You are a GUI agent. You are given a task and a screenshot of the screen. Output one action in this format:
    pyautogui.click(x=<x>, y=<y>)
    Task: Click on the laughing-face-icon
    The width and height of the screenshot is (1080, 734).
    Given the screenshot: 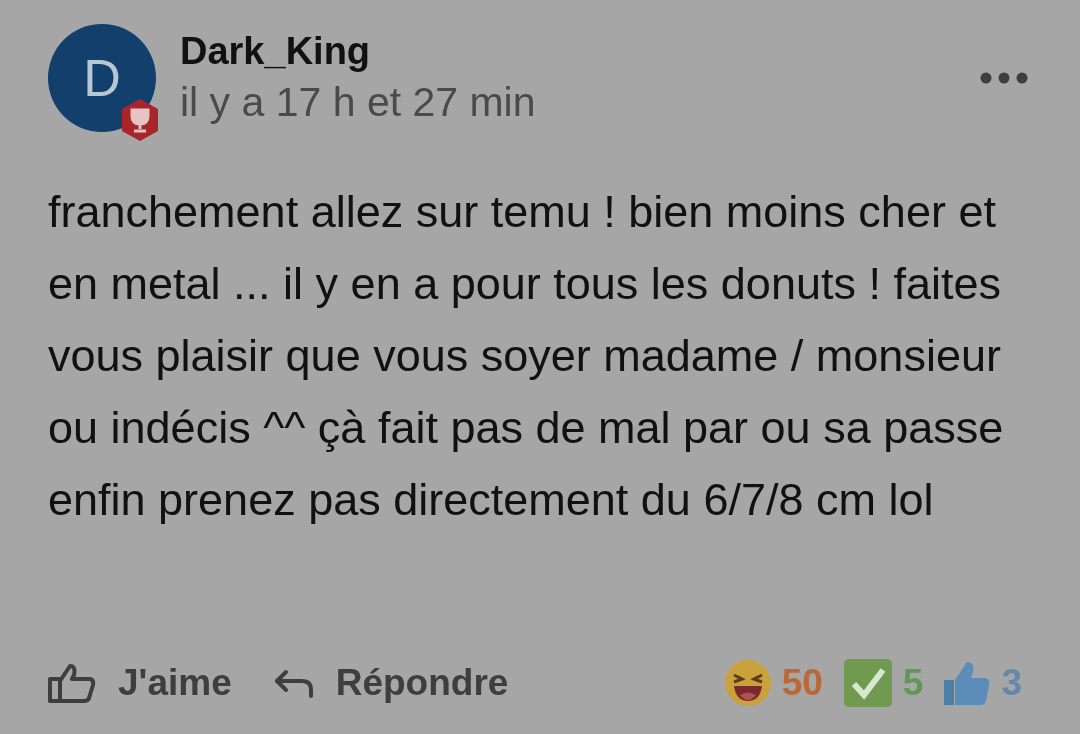 What is the action you would take?
    pyautogui.click(x=747, y=683)
    